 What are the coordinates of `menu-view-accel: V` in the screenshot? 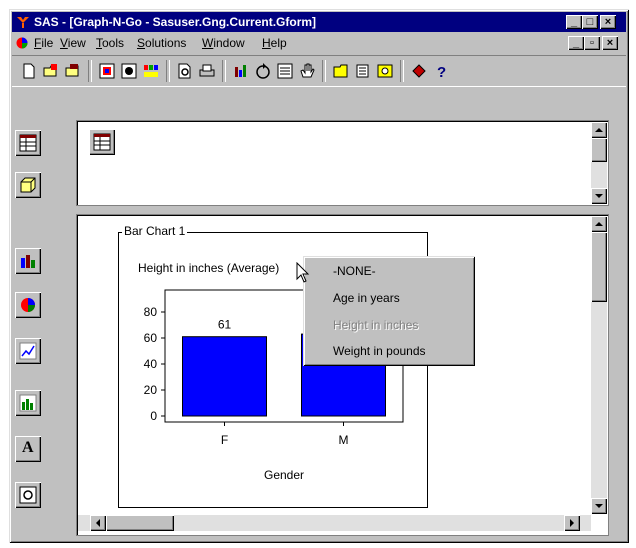 It's located at (64, 43).